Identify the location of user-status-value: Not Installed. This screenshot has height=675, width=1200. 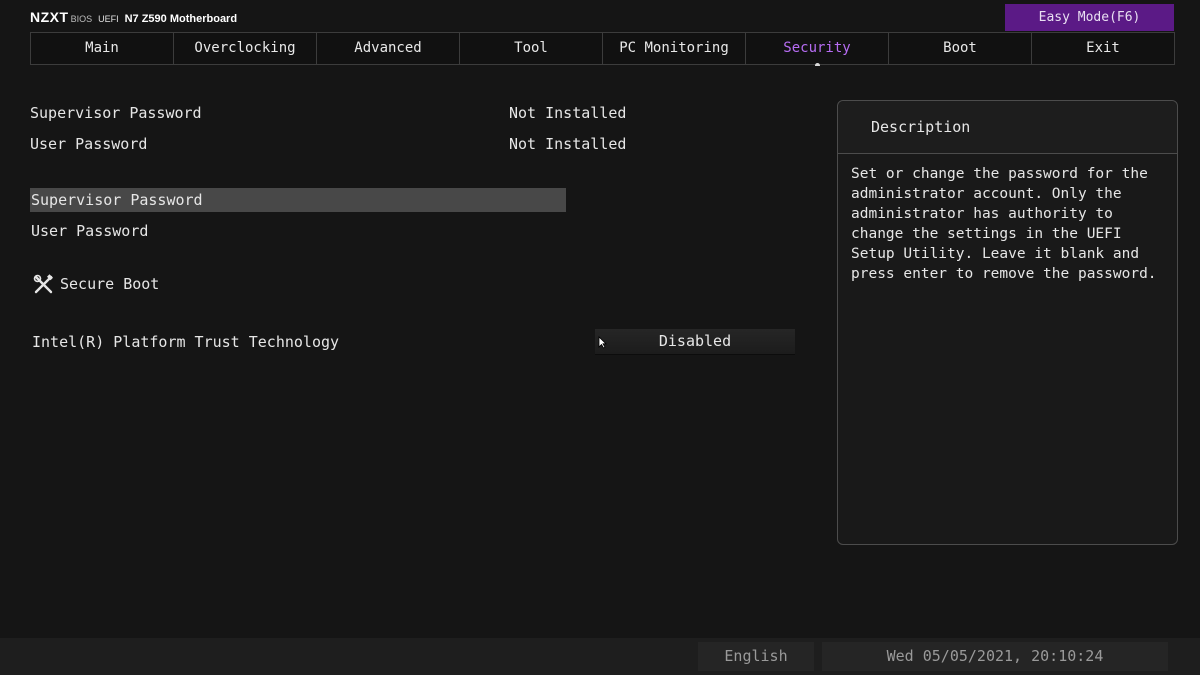
(568, 144).